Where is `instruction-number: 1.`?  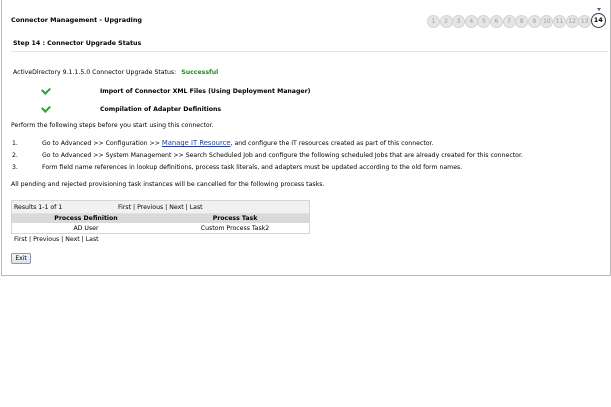
instruction-number: 1. is located at coordinates (15, 143).